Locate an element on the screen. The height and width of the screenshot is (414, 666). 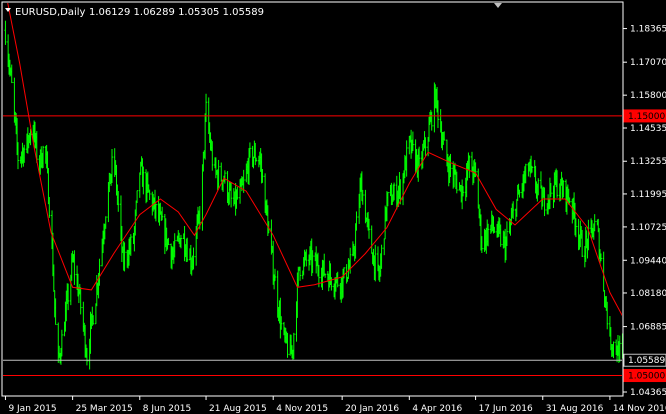
level-tag: 1.15000 is located at coordinates (644, 116).